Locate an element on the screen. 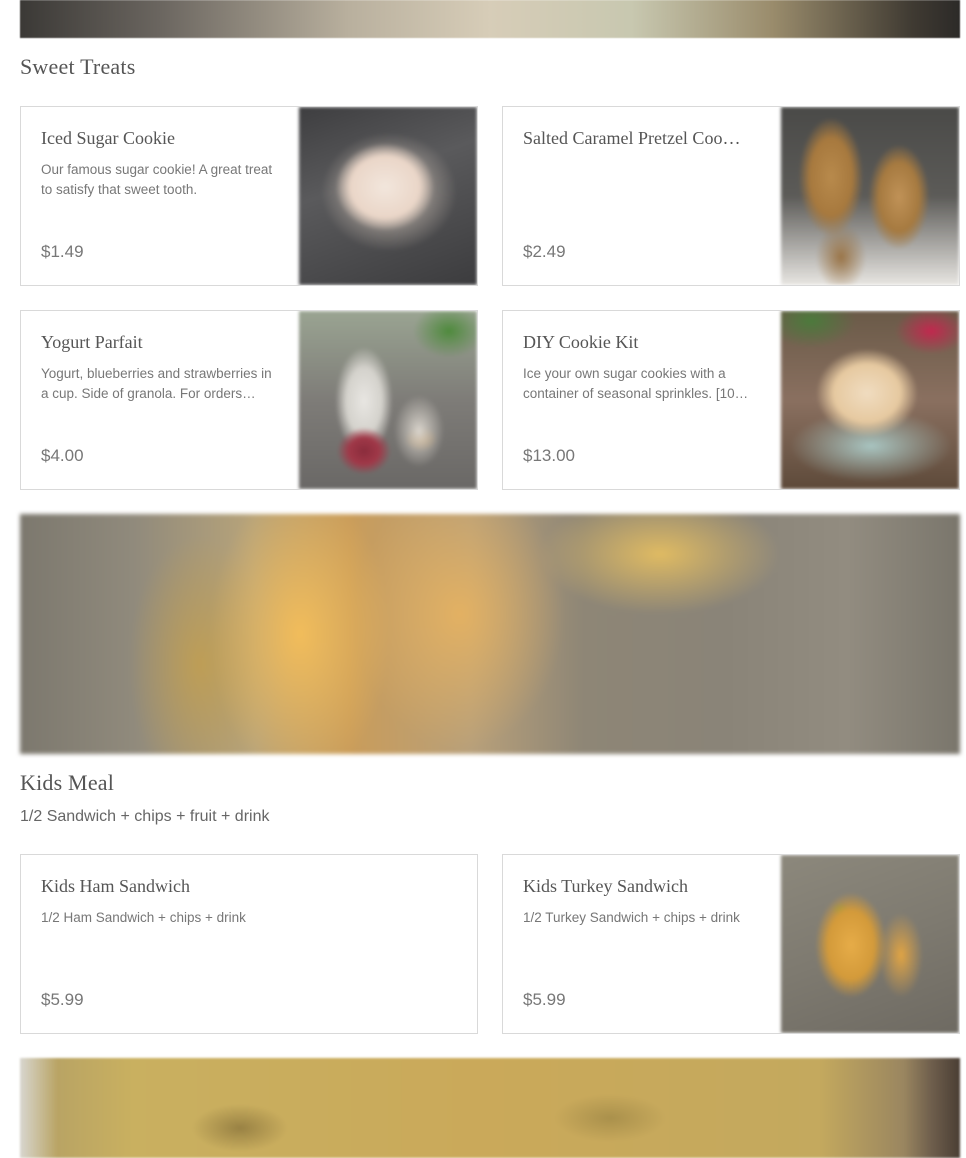  menu-item-image-sugar-cookie is located at coordinates (388, 196).